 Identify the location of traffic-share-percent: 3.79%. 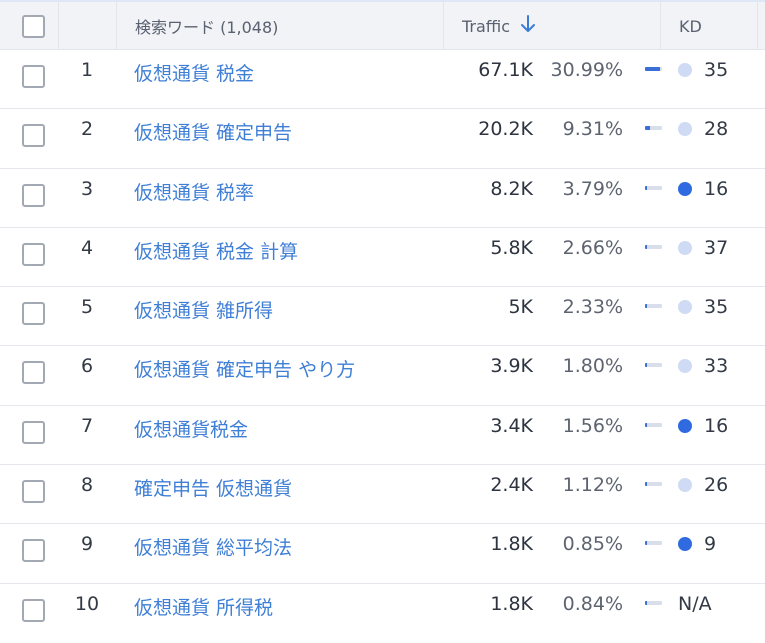
(592, 188).